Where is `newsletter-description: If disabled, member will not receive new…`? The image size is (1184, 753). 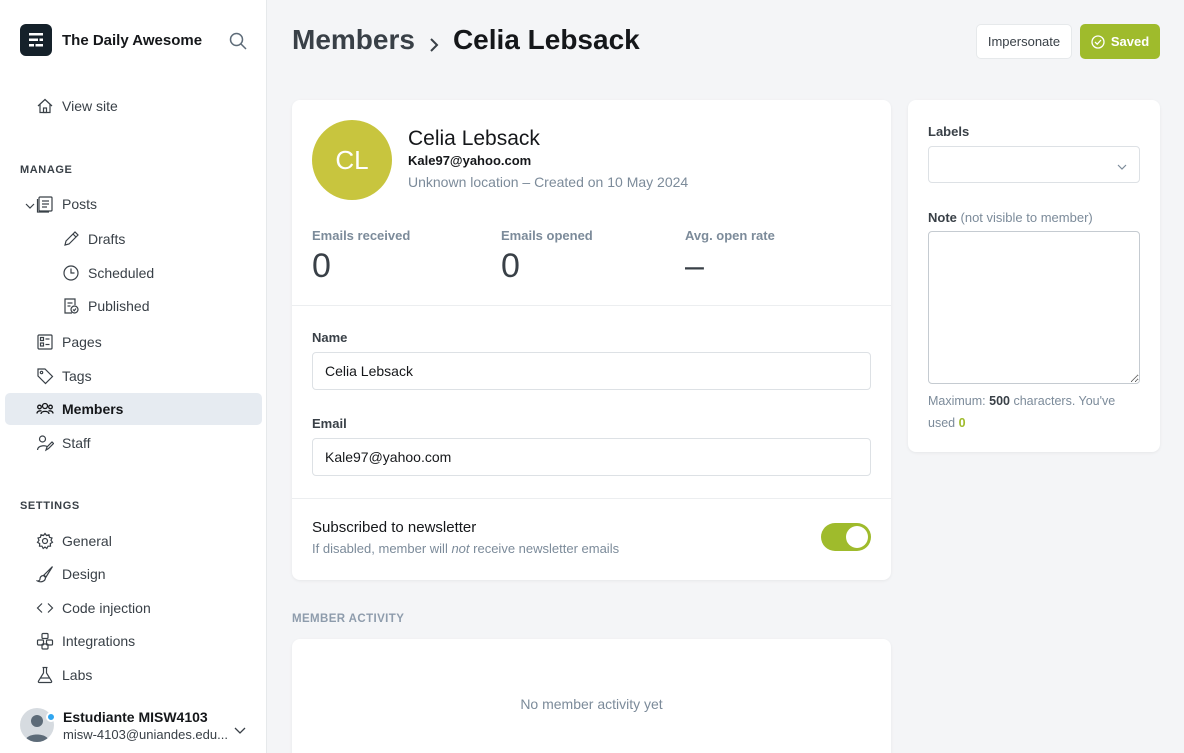
newsletter-description: If disabled, member will not receive new… is located at coordinates (466, 548).